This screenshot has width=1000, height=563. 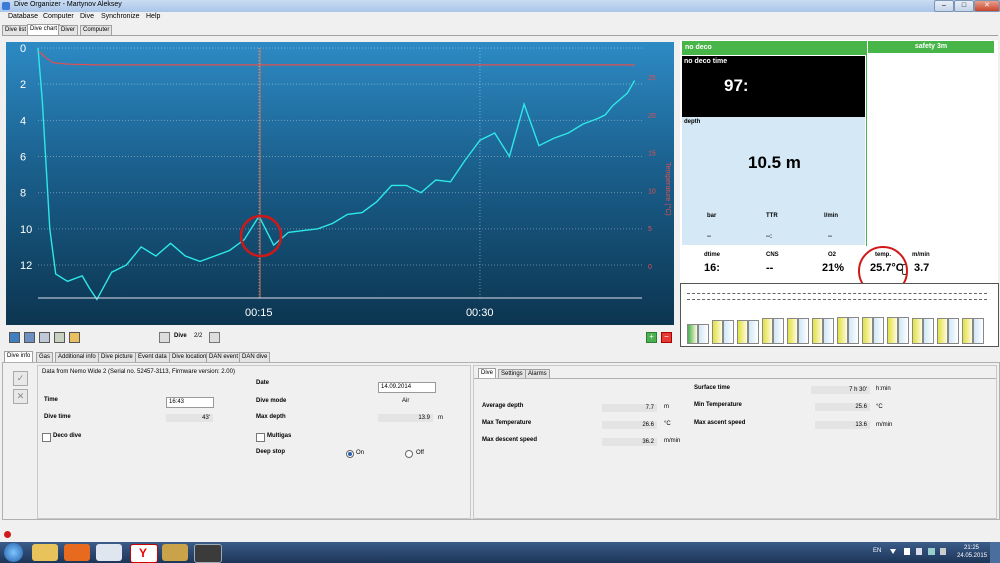 What do you see at coordinates (666, 407) in the screenshot?
I see `avg-depth-unit: m` at bounding box center [666, 407].